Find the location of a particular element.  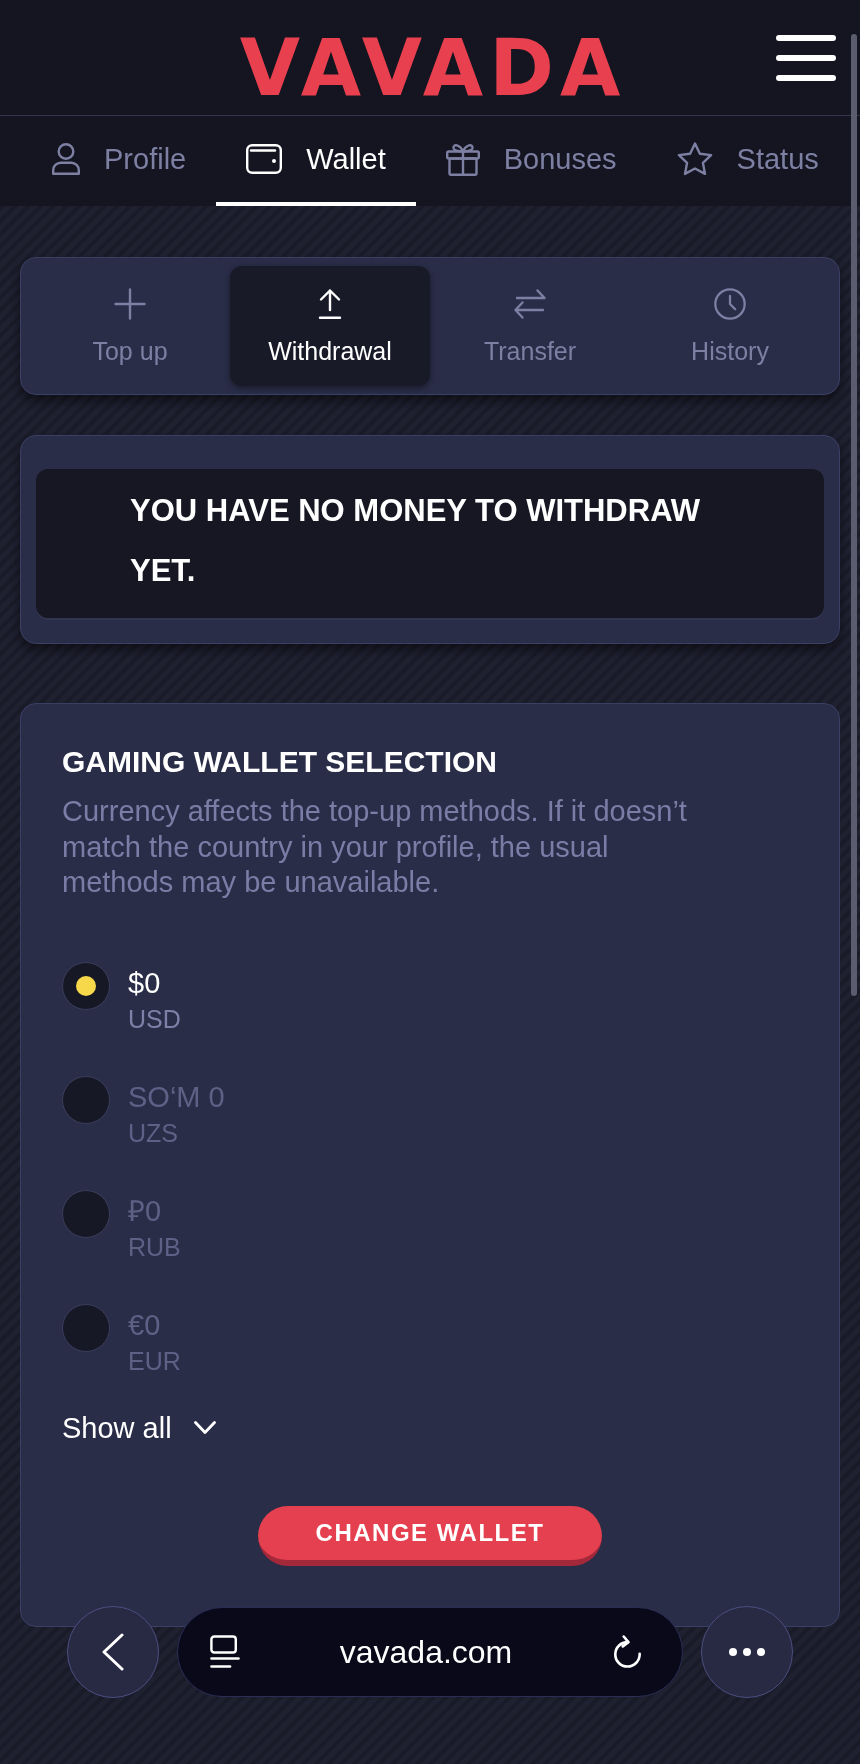

notice-message: YOU HAVE NO MONEY TO WITHDRAW YET. is located at coordinates (416, 541).